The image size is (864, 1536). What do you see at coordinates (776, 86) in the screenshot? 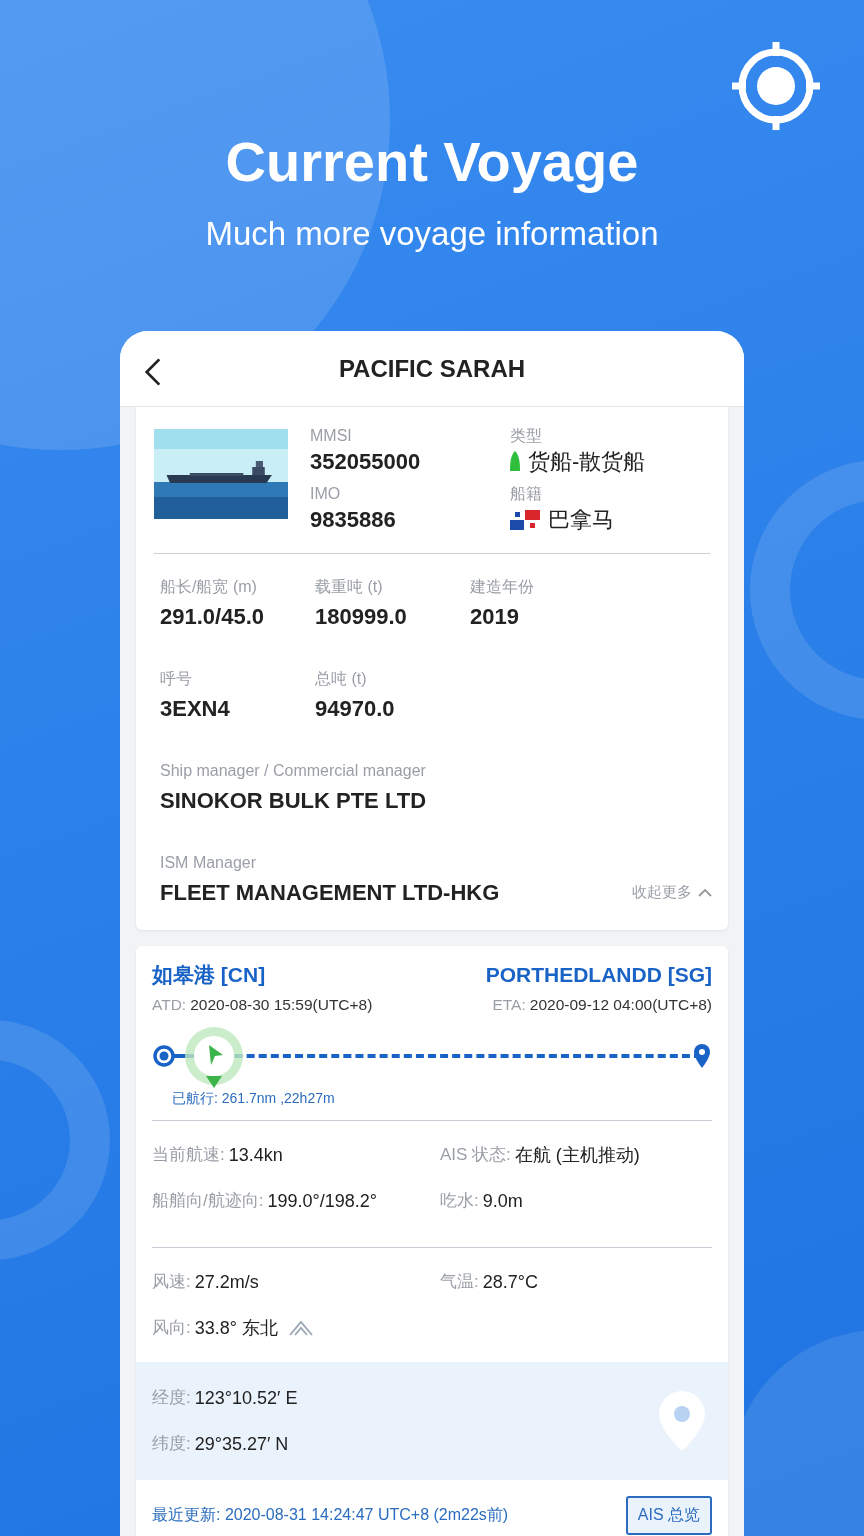
I see `locate-icon` at bounding box center [776, 86].